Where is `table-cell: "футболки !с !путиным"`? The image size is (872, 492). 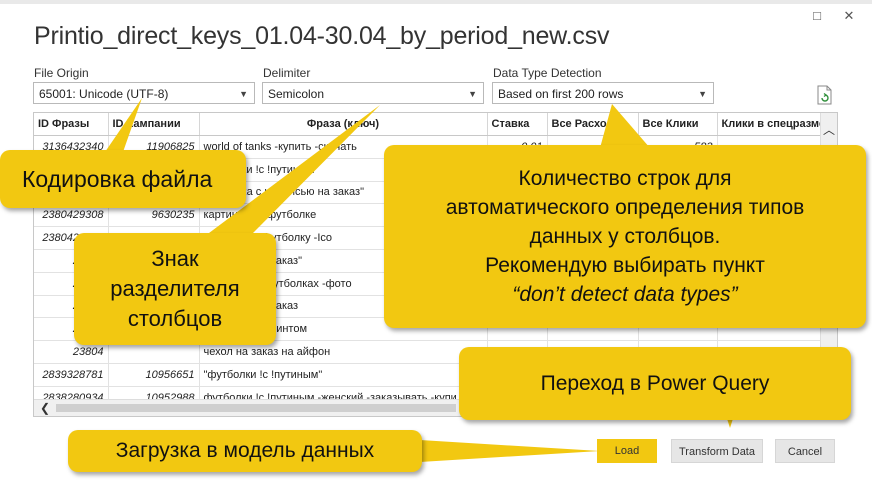 table-cell: "футболки !с !путиным" is located at coordinates (343, 375).